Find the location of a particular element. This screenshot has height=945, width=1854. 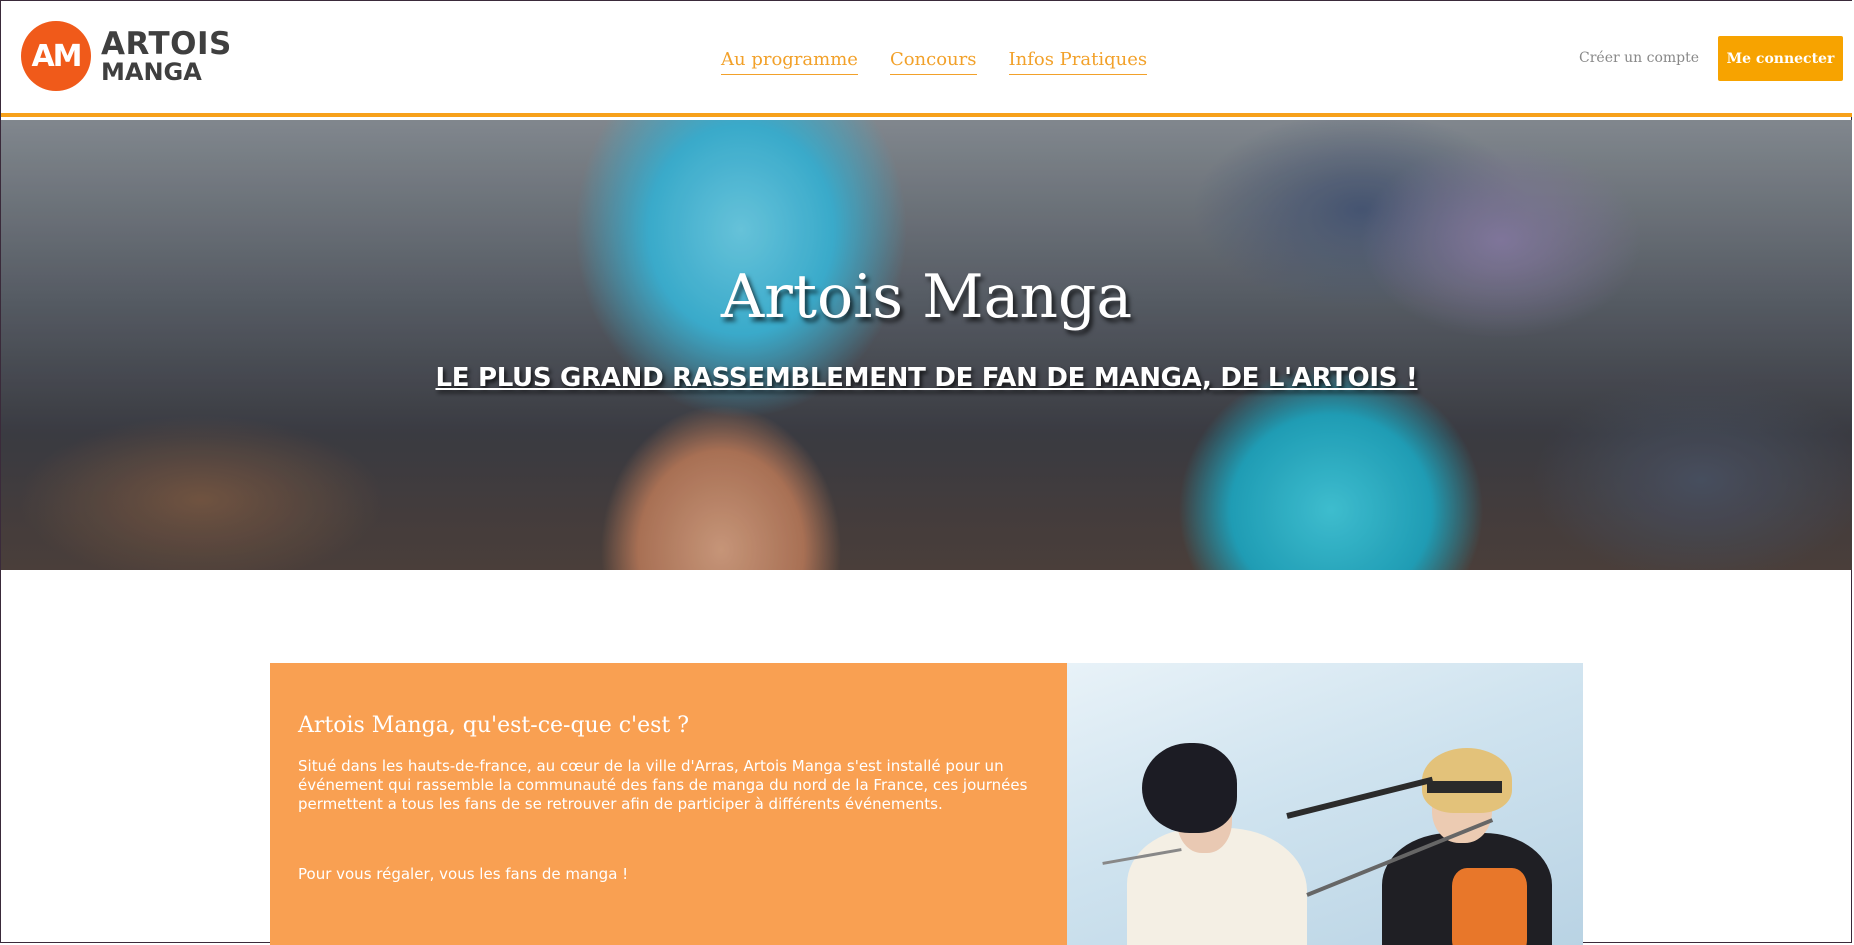

create-account-link: Créer un compte is located at coordinates (1639, 58).